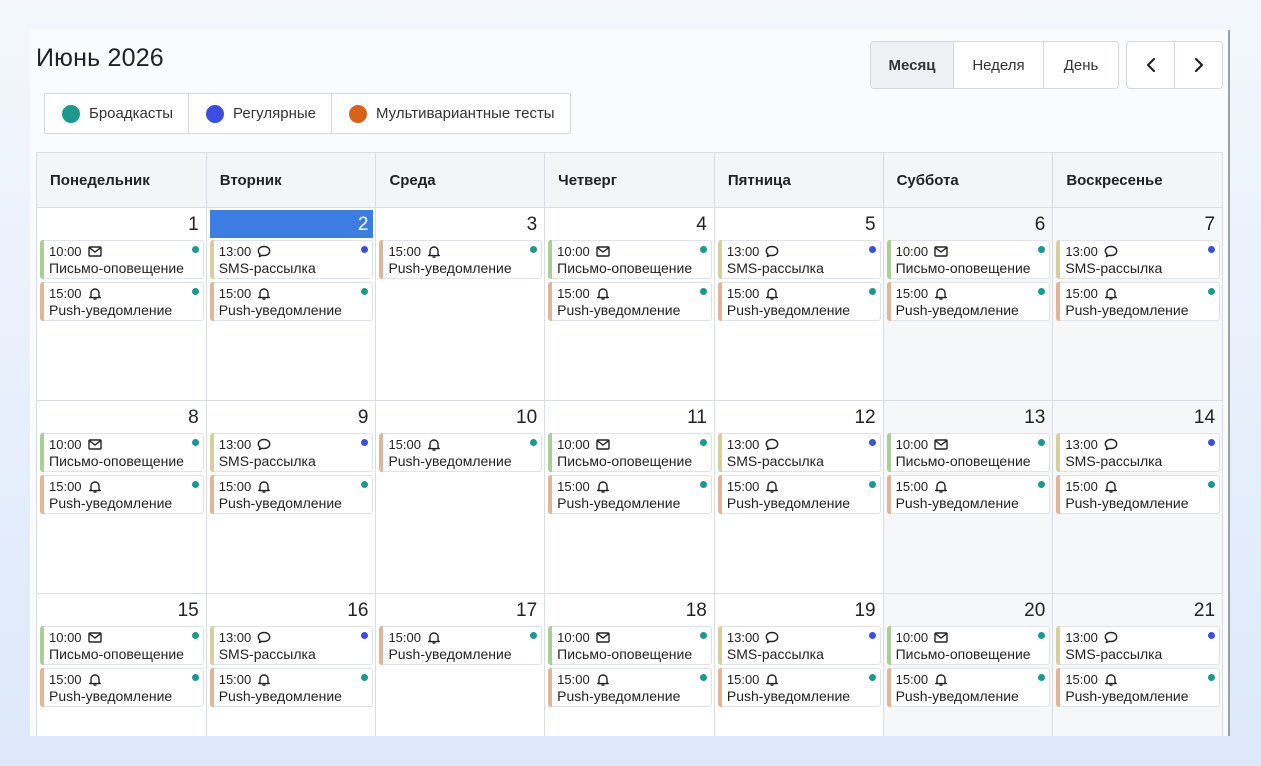 Image resolution: width=1261 pixels, height=766 pixels. What do you see at coordinates (1114, 654) in the screenshot?
I see `event-name: SMS-рассылка` at bounding box center [1114, 654].